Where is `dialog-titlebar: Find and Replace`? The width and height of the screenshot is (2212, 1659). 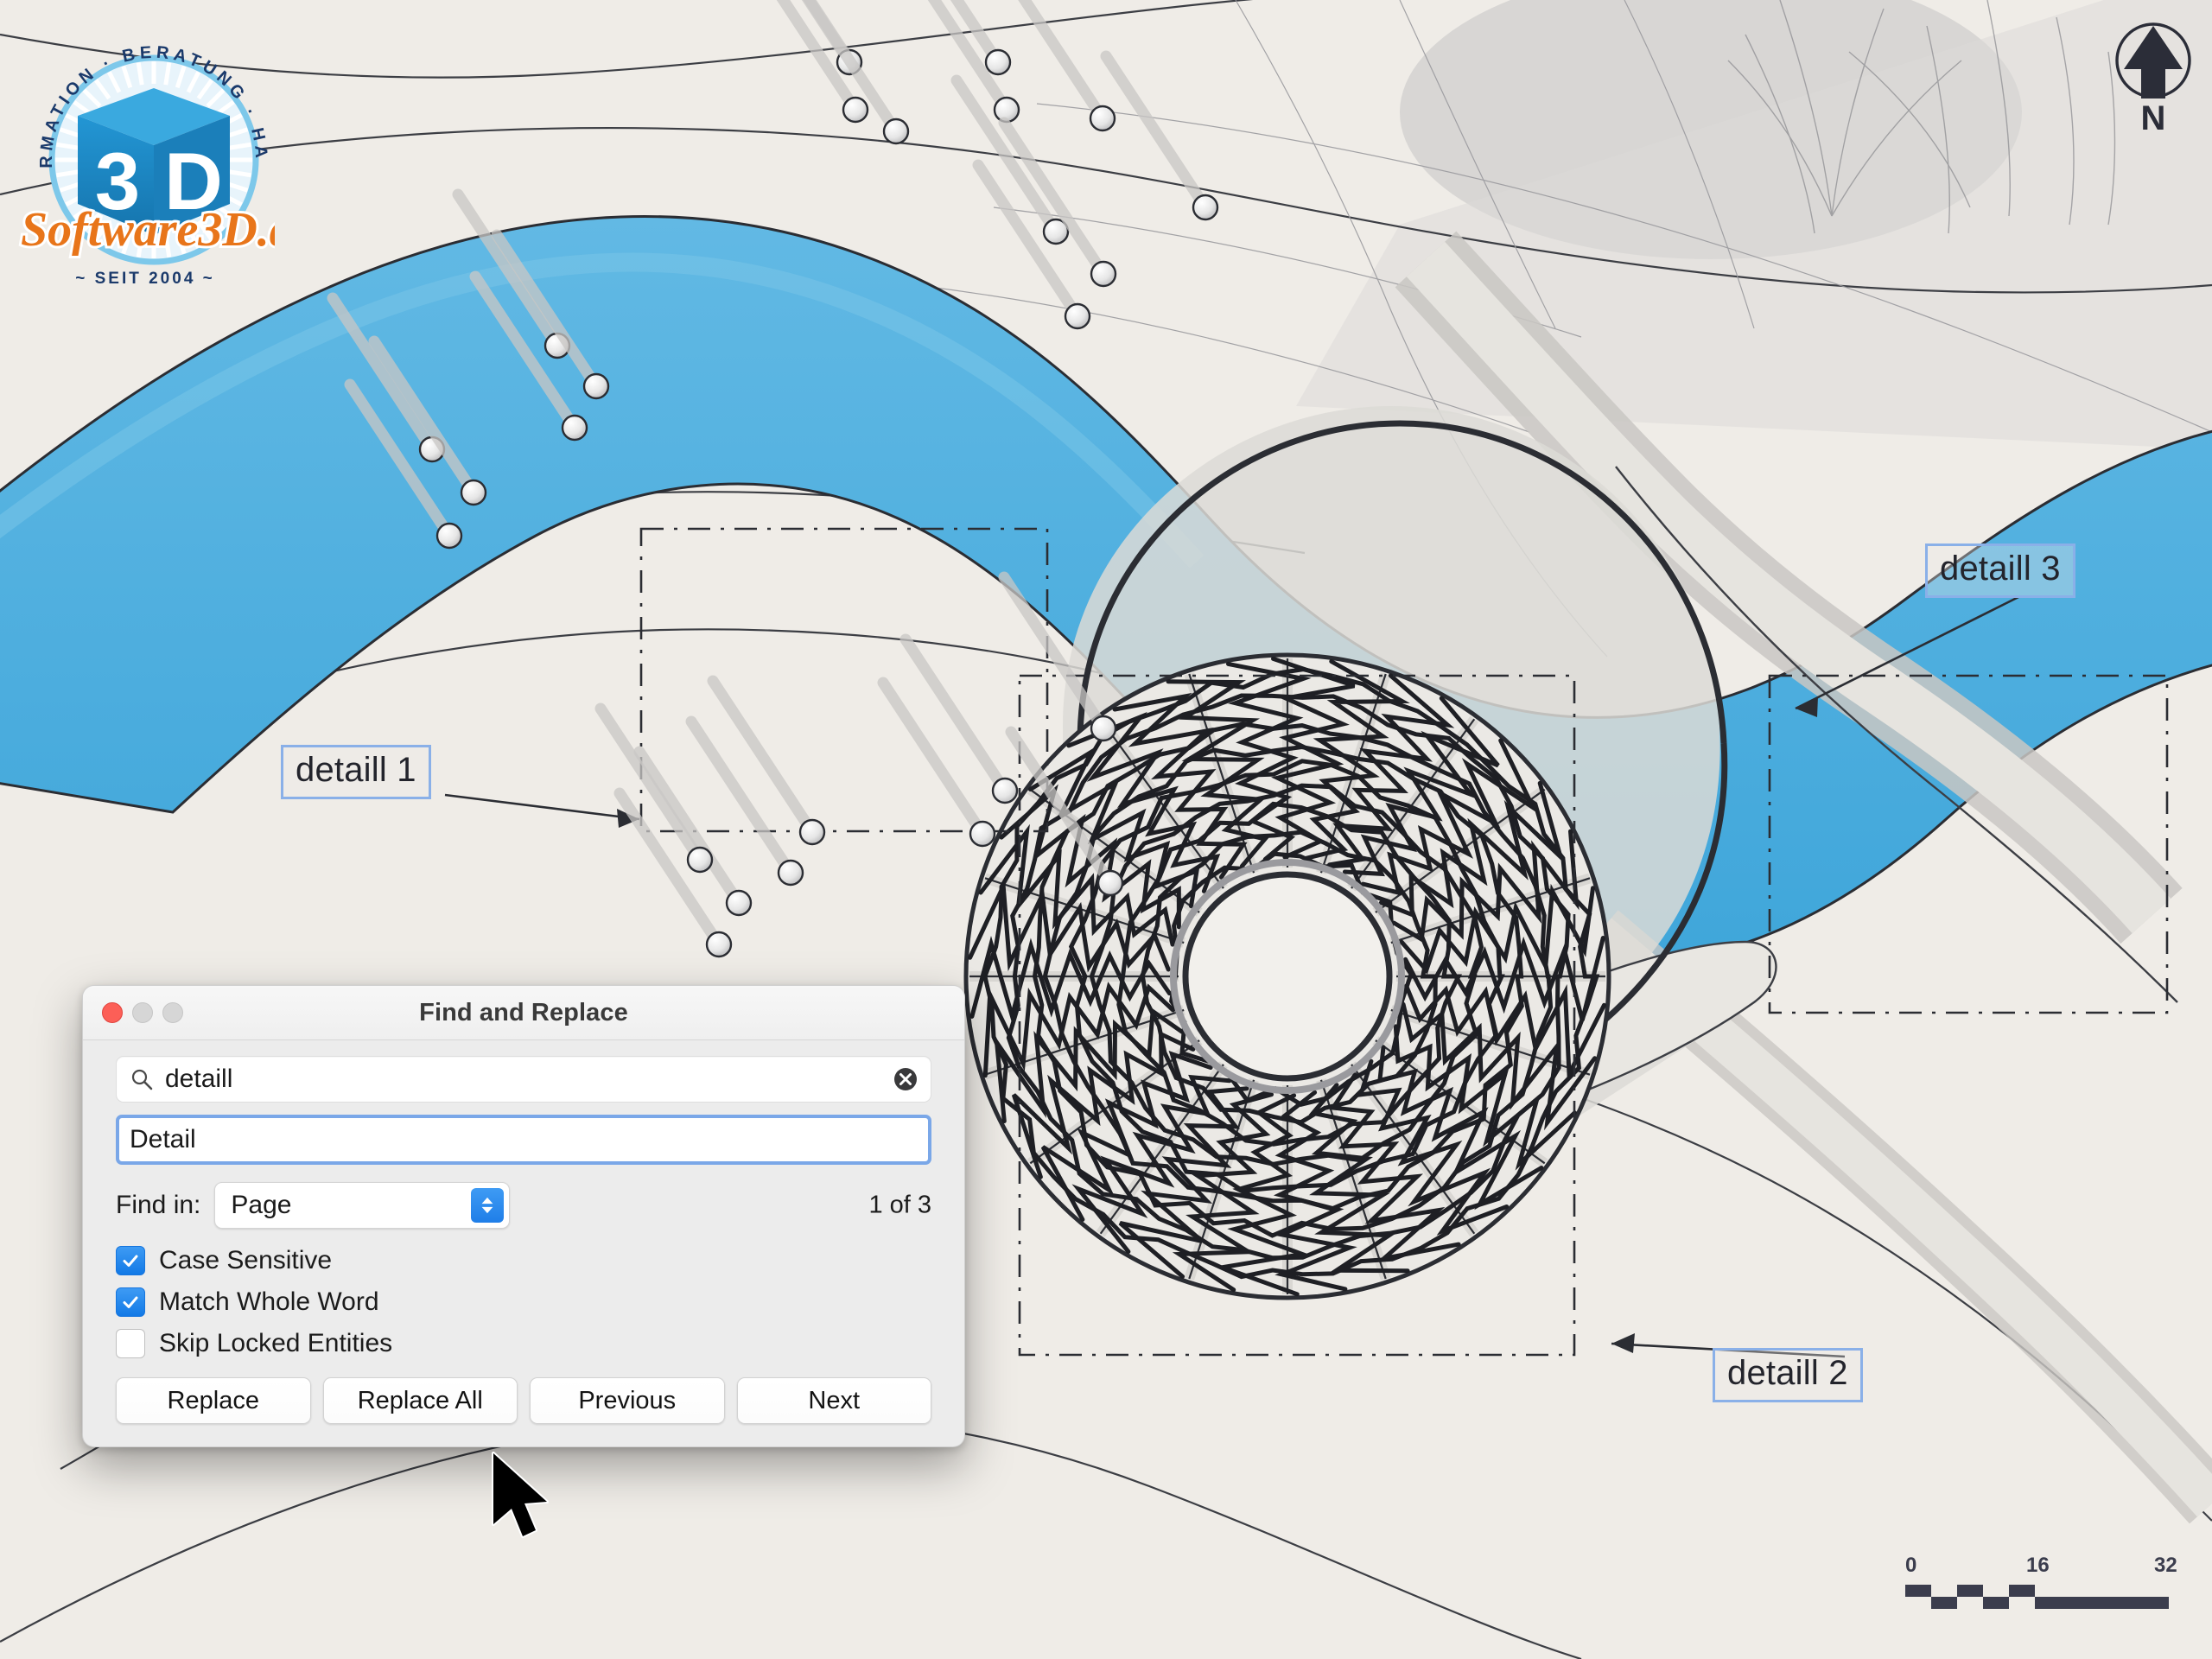 dialog-titlebar: Find and Replace is located at coordinates (523, 1013).